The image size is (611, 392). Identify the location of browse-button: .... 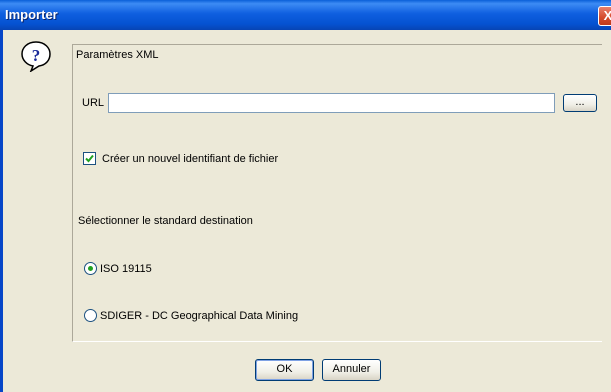
(580, 103).